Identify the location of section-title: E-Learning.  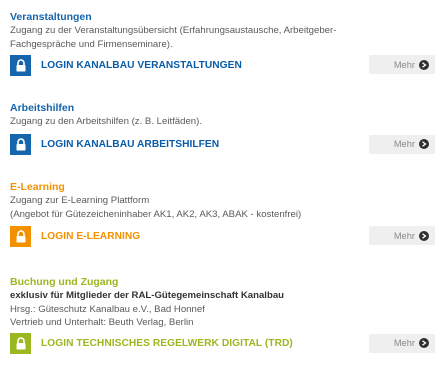
(37, 187).